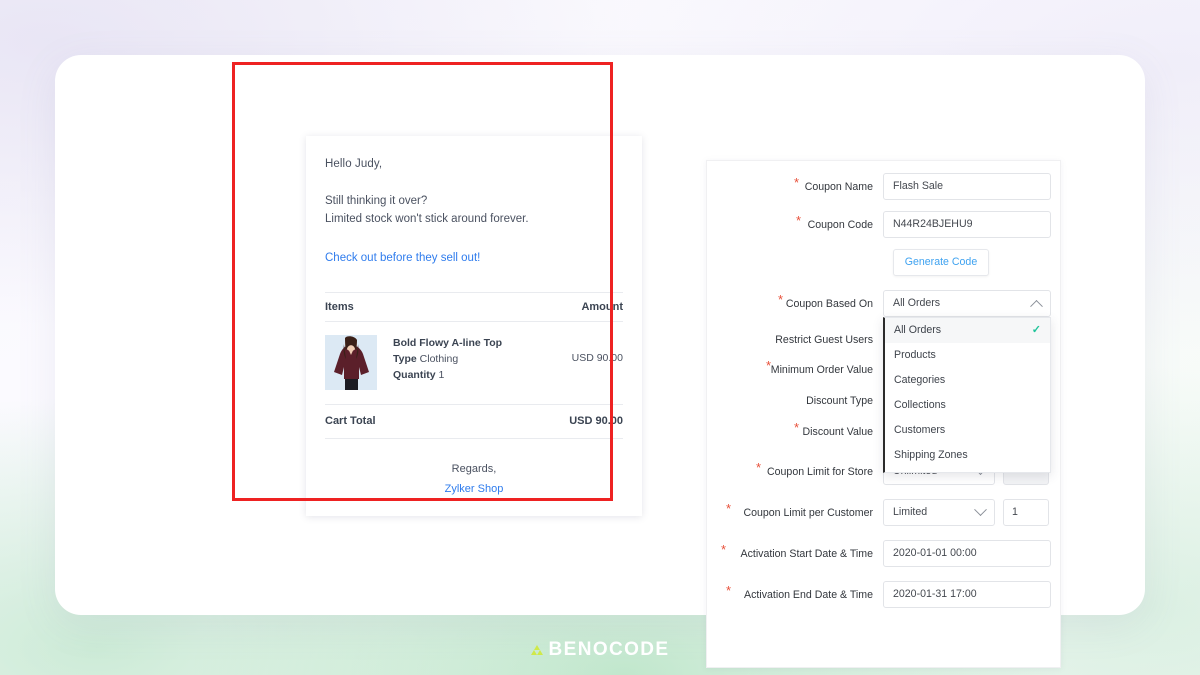 This screenshot has width=1200, height=675. What do you see at coordinates (829, 304) in the screenshot?
I see `label-text: Coupon Based On` at bounding box center [829, 304].